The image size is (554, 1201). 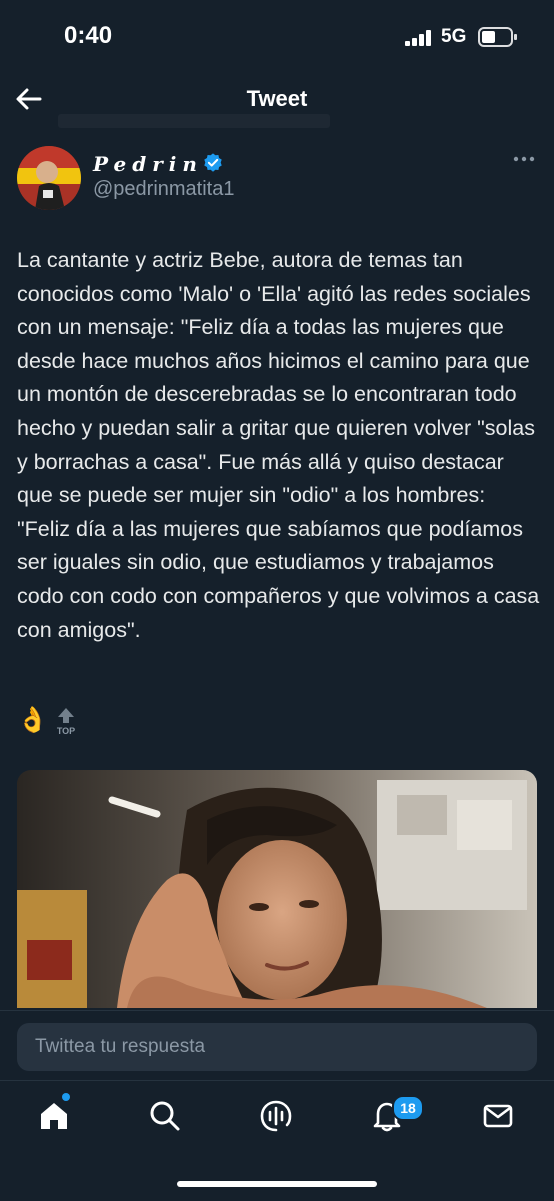 What do you see at coordinates (497, 37) in the screenshot?
I see `battery-icon` at bounding box center [497, 37].